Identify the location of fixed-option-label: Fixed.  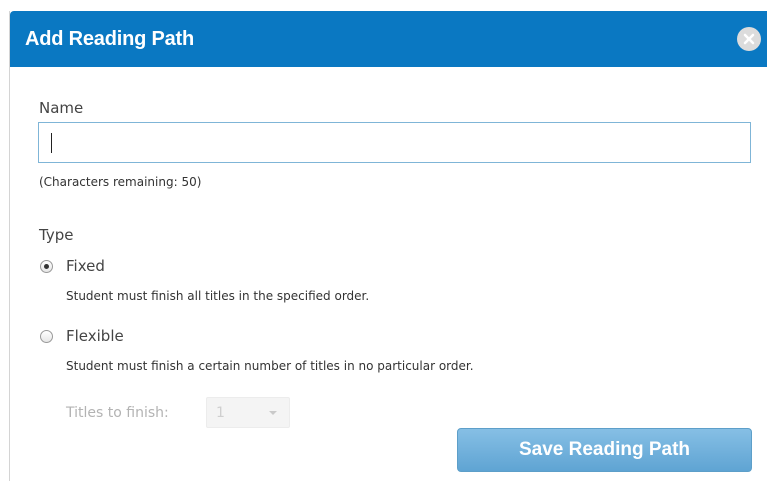
(85, 266).